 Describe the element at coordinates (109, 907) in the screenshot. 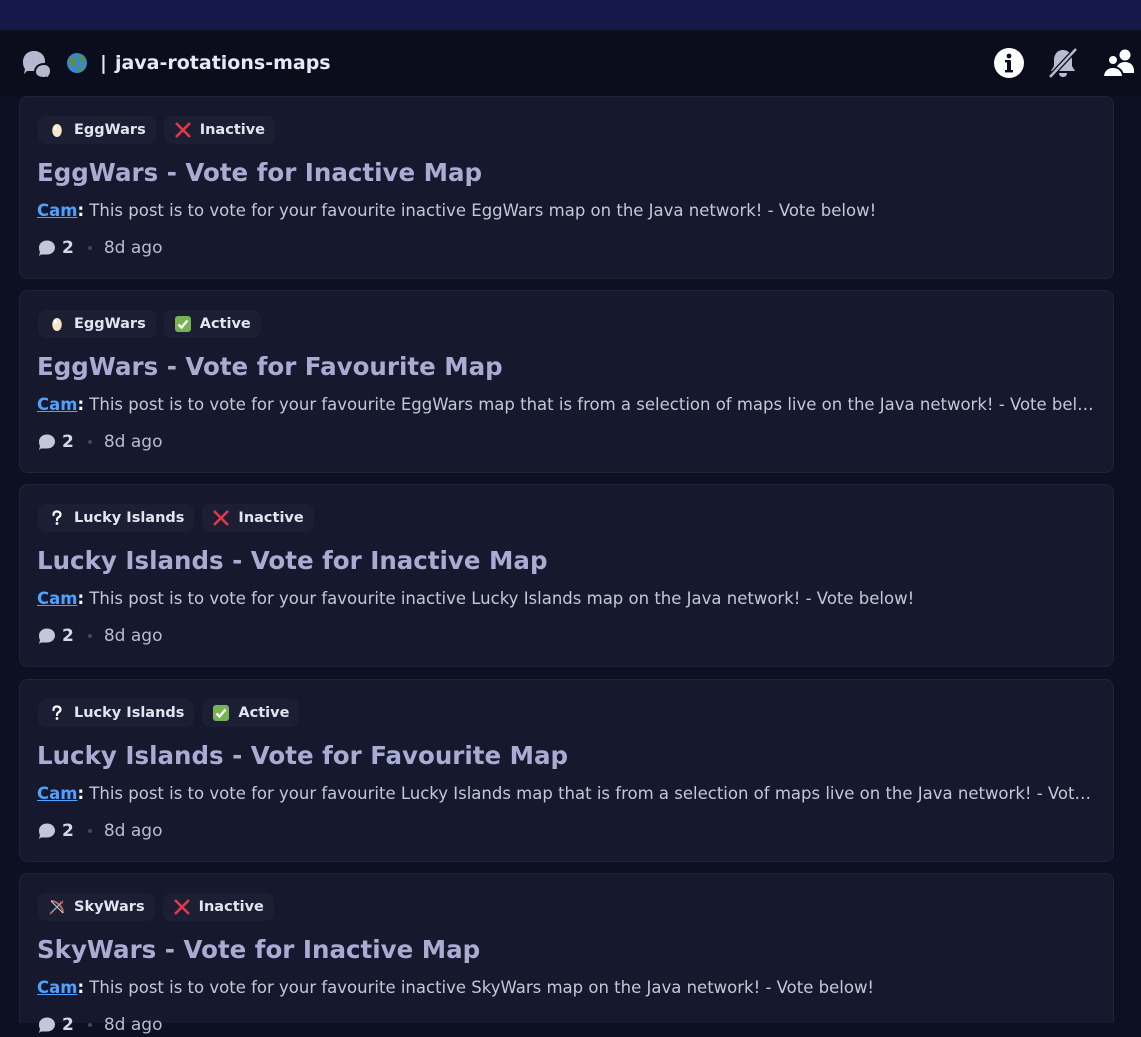

I see `tag-label: SkyWars` at that location.